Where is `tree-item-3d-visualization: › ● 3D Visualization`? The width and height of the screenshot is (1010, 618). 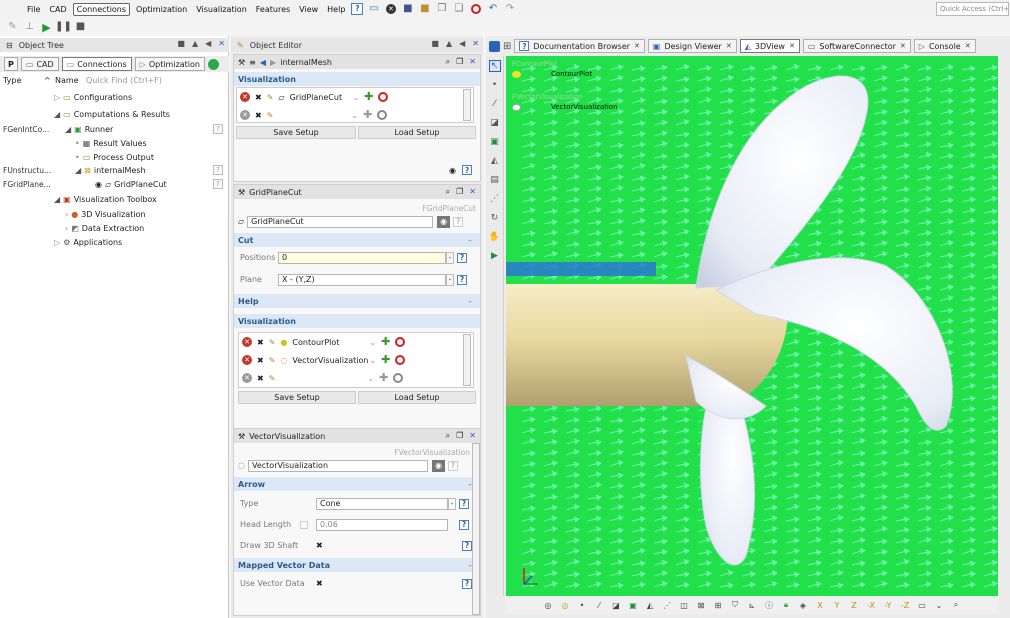 tree-item-3d-visualization: › ● 3D Visualization is located at coordinates (105, 214).